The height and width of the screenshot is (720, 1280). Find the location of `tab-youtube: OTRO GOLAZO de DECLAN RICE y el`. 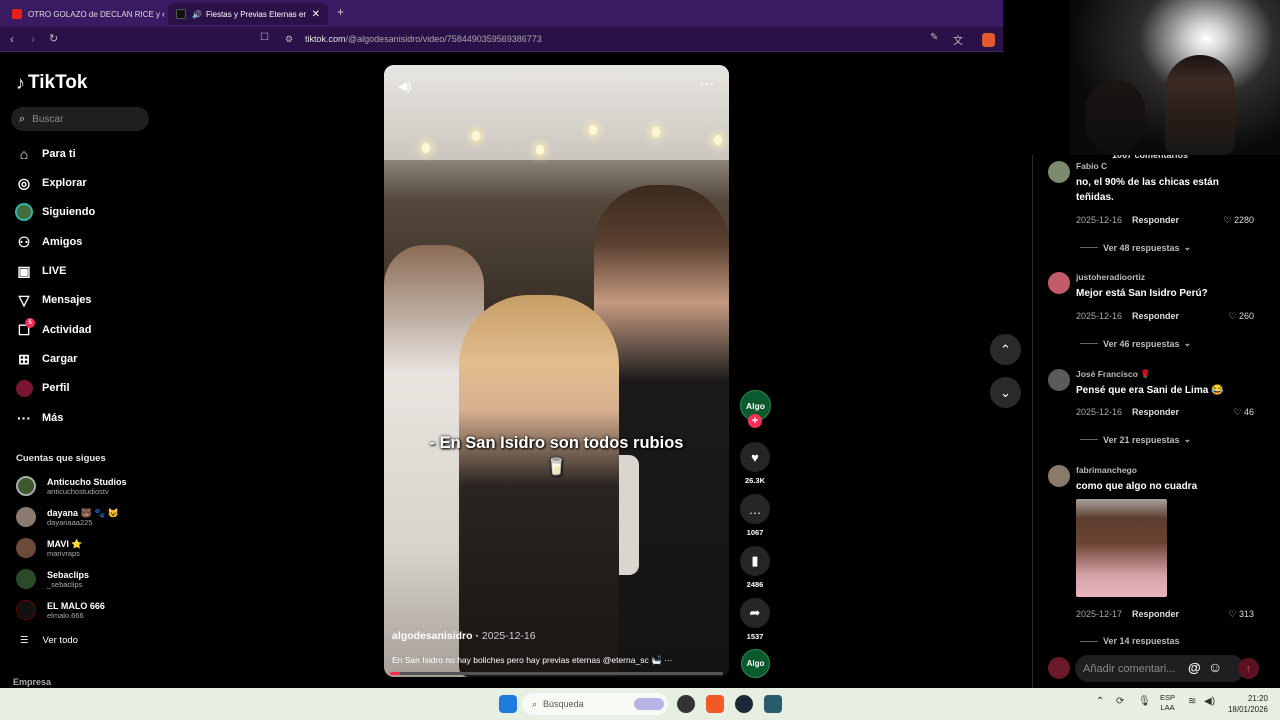

tab-youtube: OTRO GOLAZO de DECLAN RICE y el is located at coordinates (84, 14).